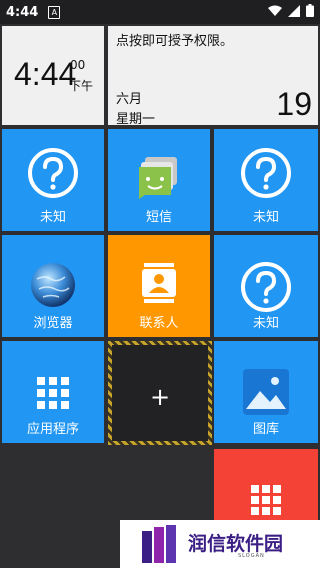  I want to click on notification-icon: A, so click(54, 12).